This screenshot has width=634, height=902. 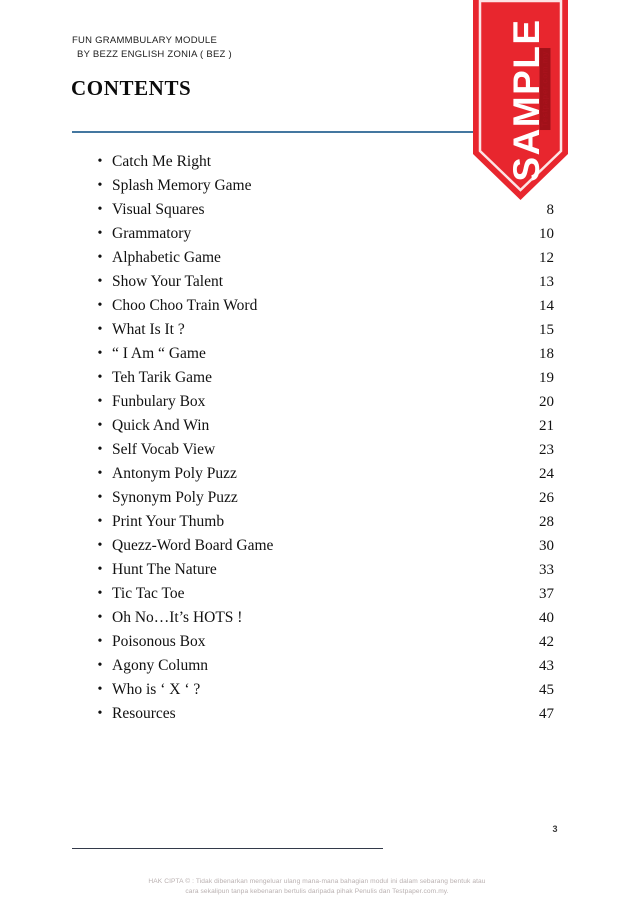 I want to click on toc-row: • Poisonous Box 42, so click(x=317, y=642).